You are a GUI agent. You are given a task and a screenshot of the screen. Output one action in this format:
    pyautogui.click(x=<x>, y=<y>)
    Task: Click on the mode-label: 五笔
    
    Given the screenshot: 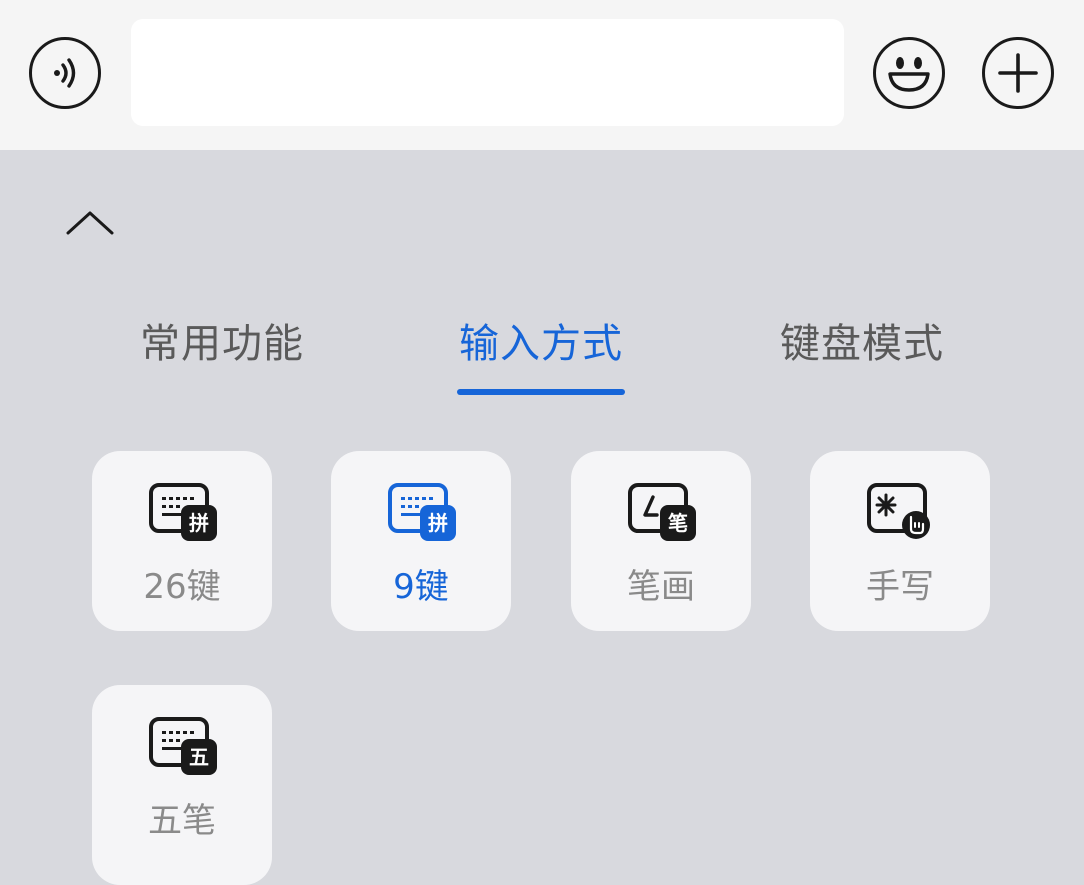 What is the action you would take?
    pyautogui.click(x=182, y=821)
    